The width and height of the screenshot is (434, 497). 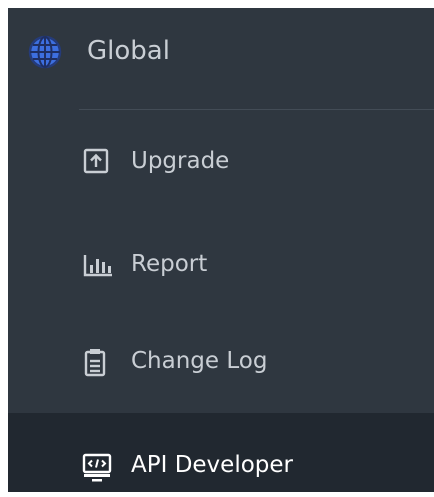 What do you see at coordinates (256, 109) in the screenshot?
I see `divider` at bounding box center [256, 109].